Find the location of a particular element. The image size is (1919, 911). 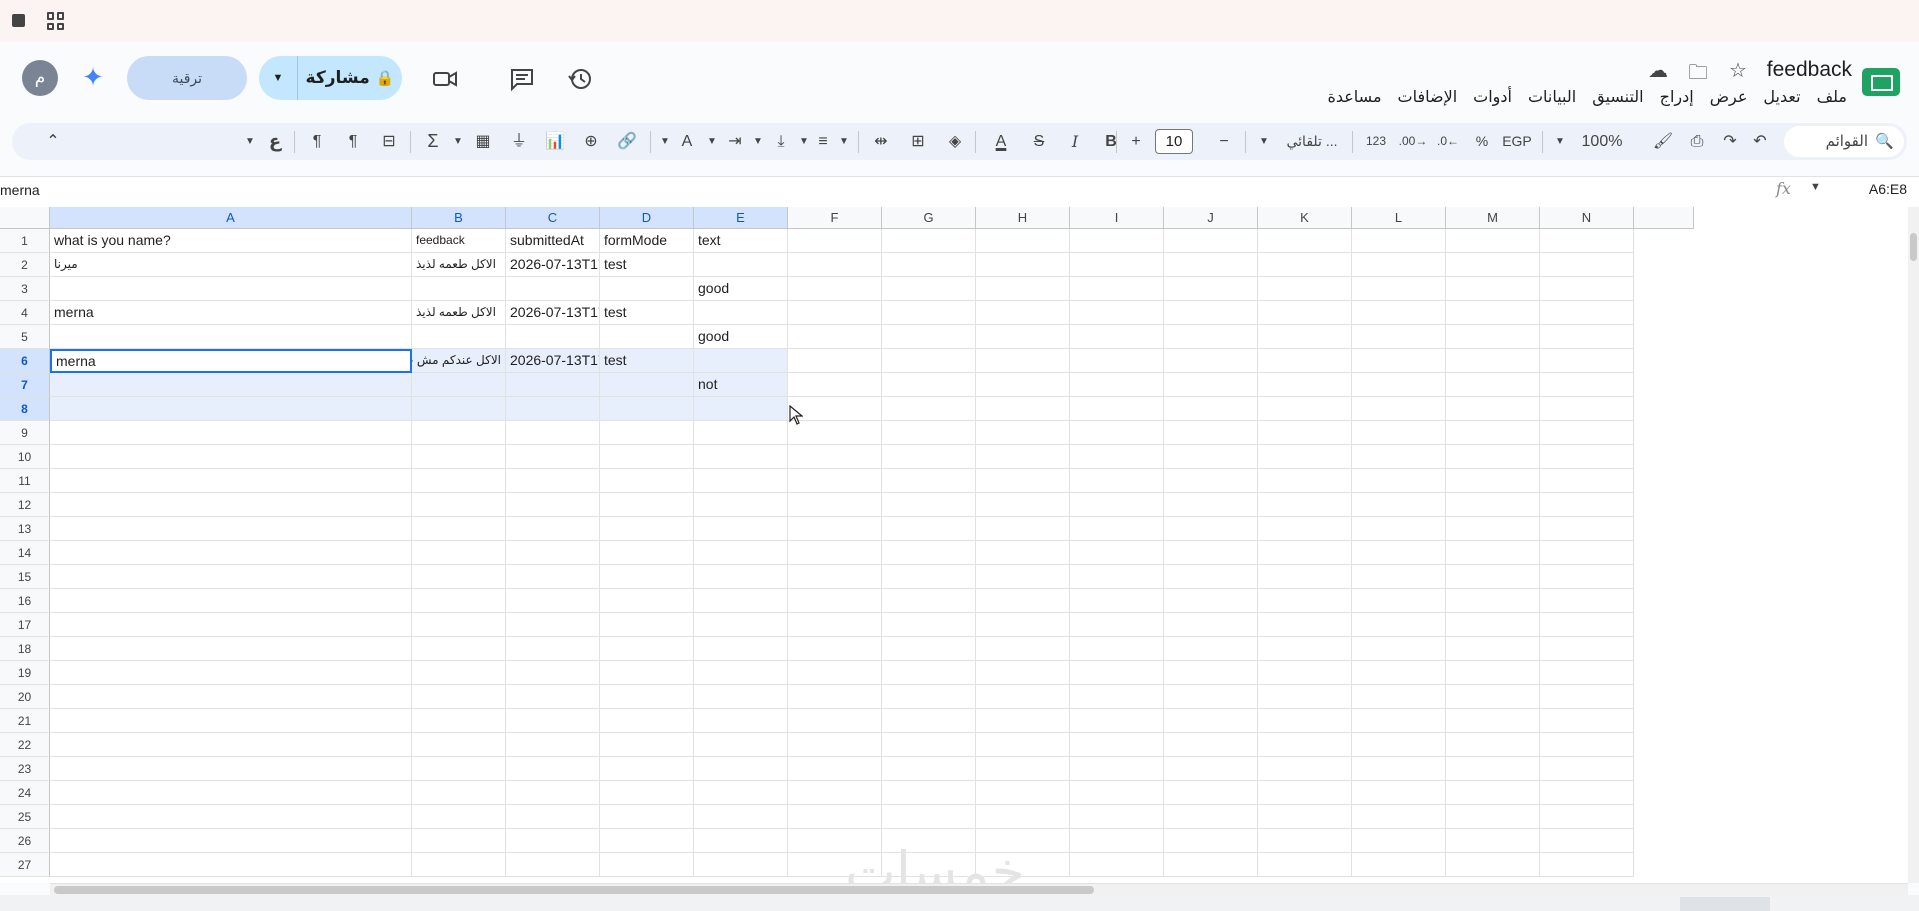

cell-G9 is located at coordinates (929, 433).